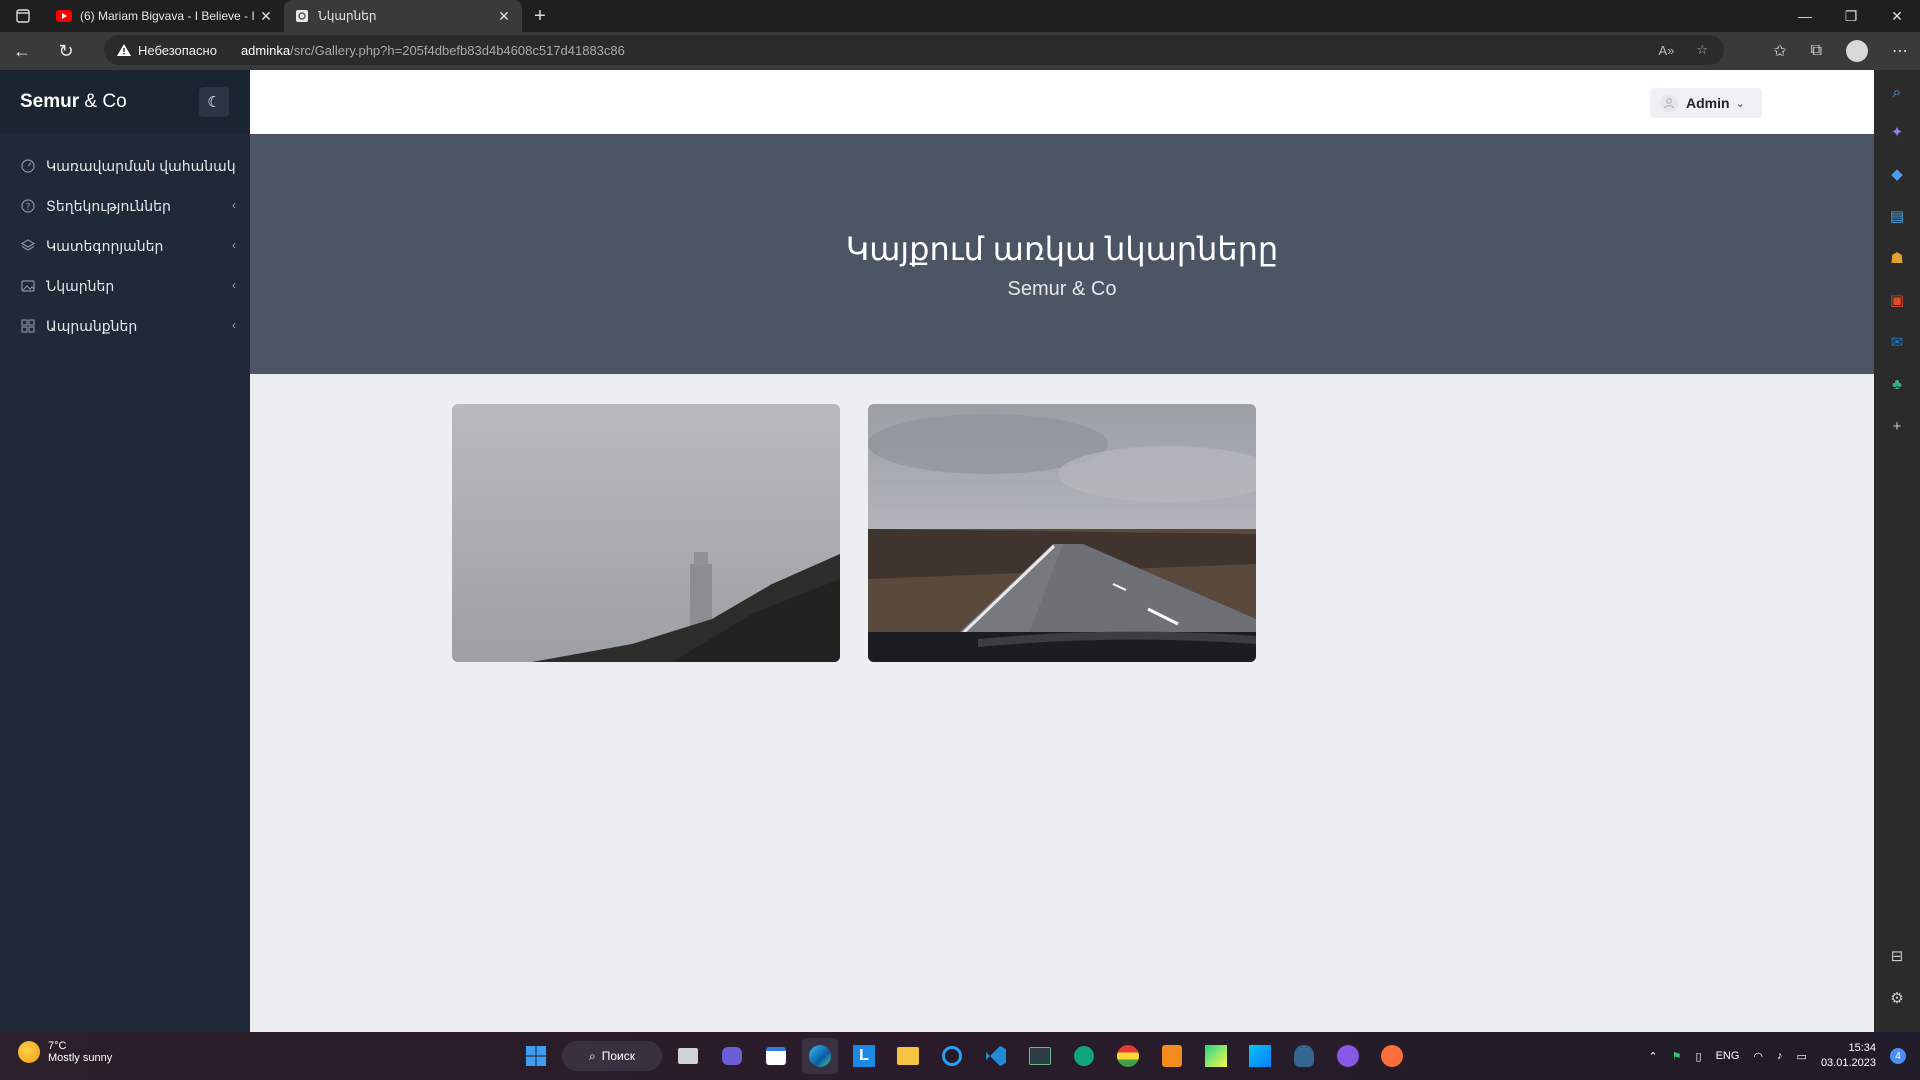 The image size is (1920, 1080). I want to click on sidebar-item-products: Ապրանքներ ‹, so click(125, 326).